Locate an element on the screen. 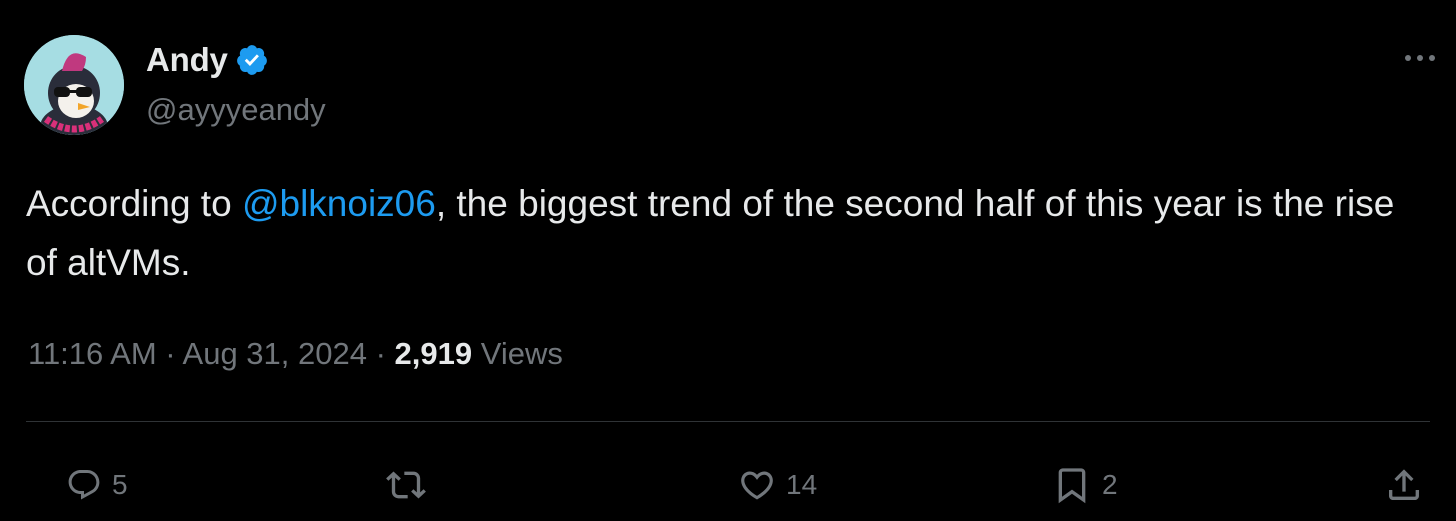  bookmark-icon is located at coordinates (1072, 486).